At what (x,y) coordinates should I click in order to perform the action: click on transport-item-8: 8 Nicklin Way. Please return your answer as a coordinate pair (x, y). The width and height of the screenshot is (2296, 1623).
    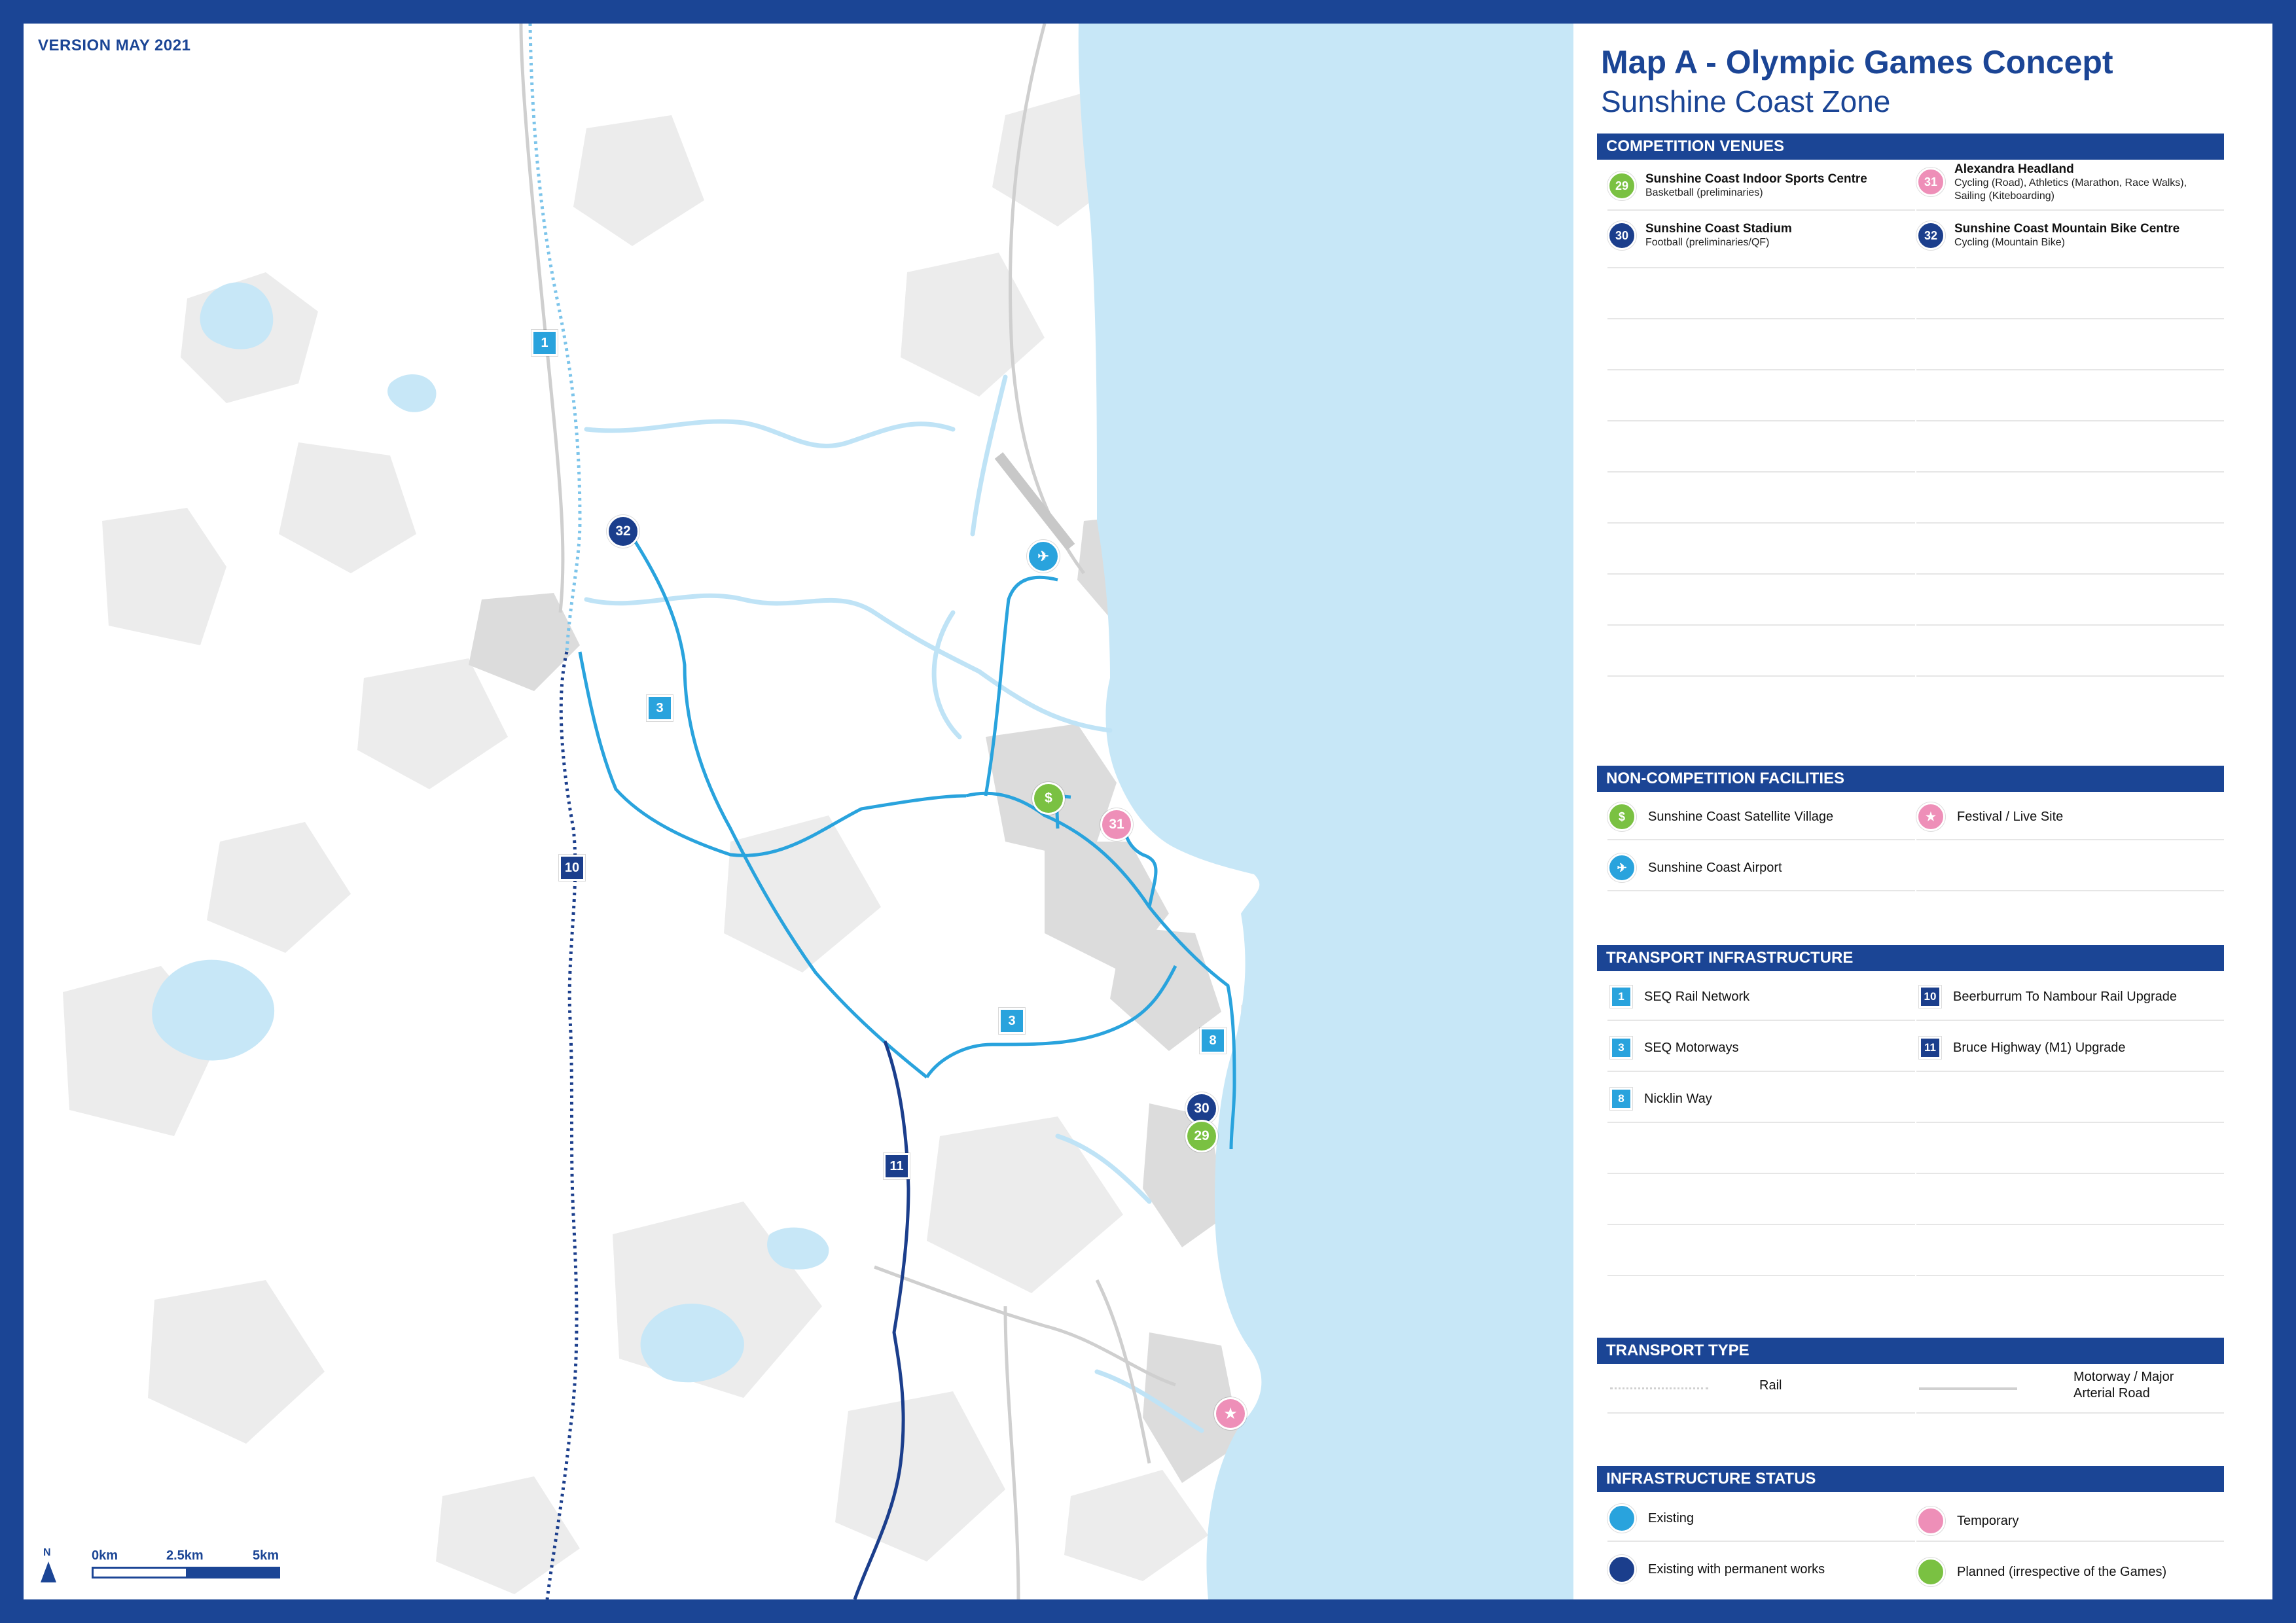
    Looking at the image, I should click on (1661, 1099).